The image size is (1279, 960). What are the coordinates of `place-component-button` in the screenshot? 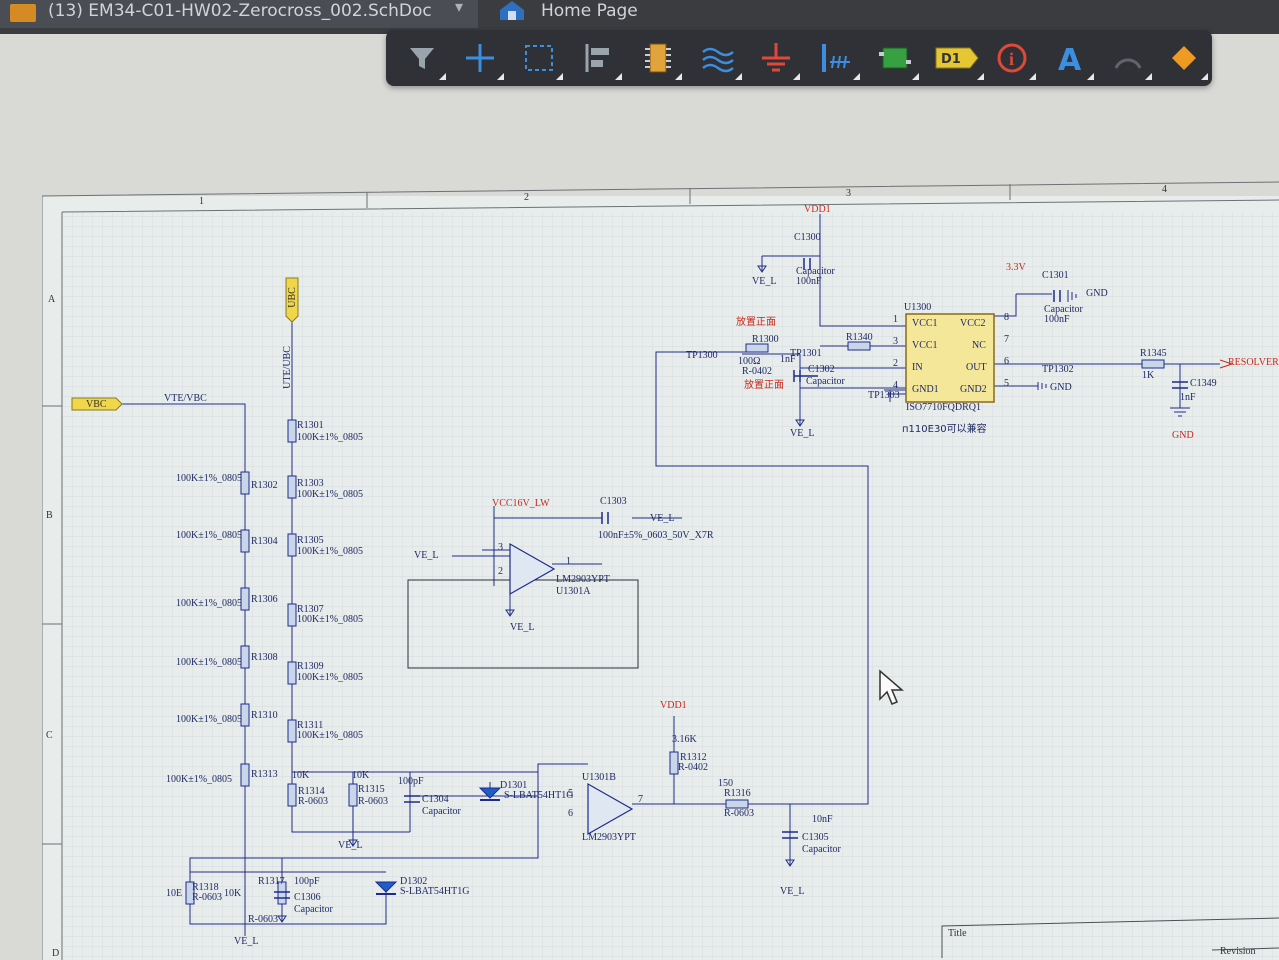 It's located at (660, 59).